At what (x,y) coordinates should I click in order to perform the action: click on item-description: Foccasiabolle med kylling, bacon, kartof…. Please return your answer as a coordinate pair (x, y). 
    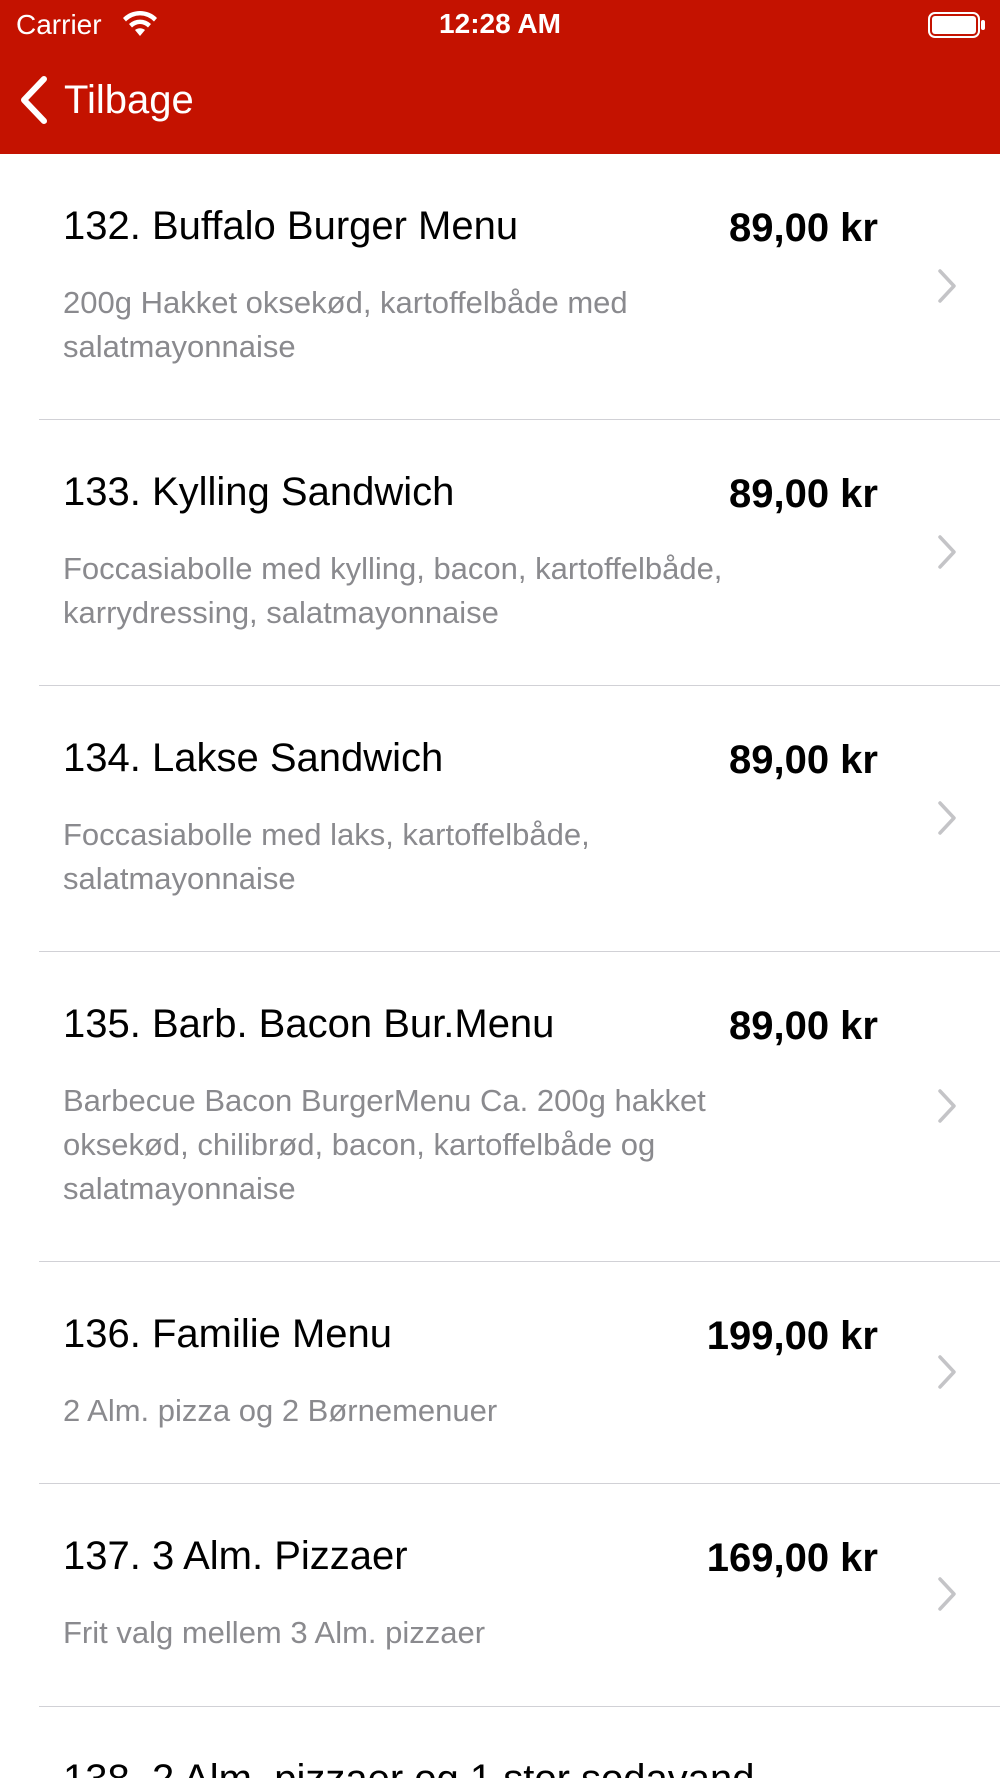
    Looking at the image, I should click on (393, 590).